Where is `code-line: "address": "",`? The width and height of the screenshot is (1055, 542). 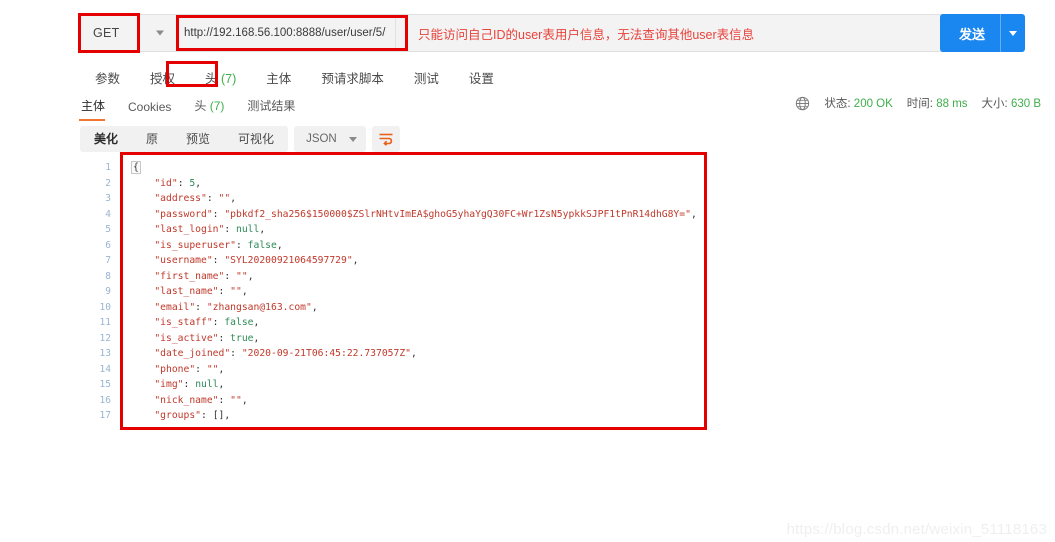
code-line: "address": "", is located at coordinates (418, 199).